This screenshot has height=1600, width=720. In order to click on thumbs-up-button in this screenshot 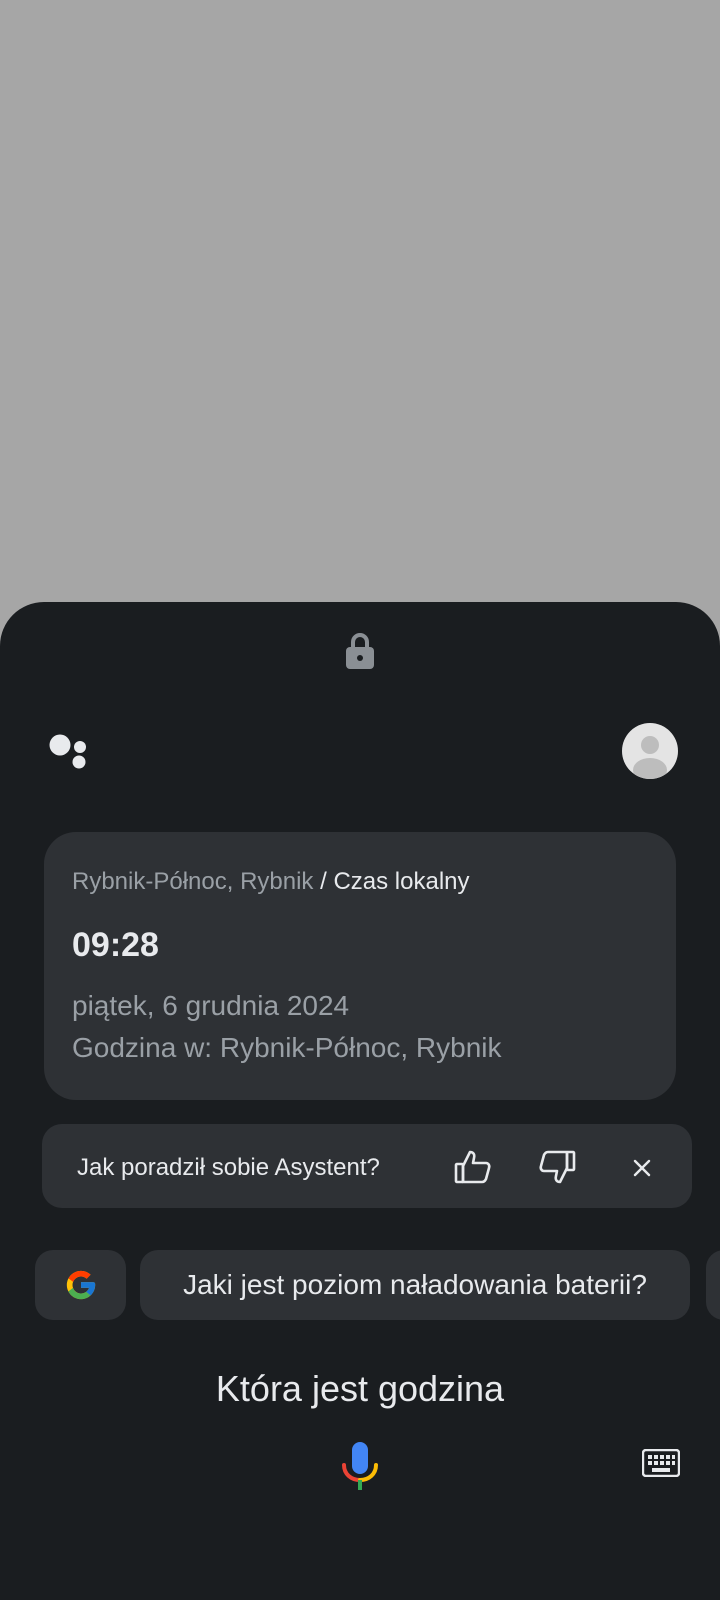, I will do `click(473, 1167)`.